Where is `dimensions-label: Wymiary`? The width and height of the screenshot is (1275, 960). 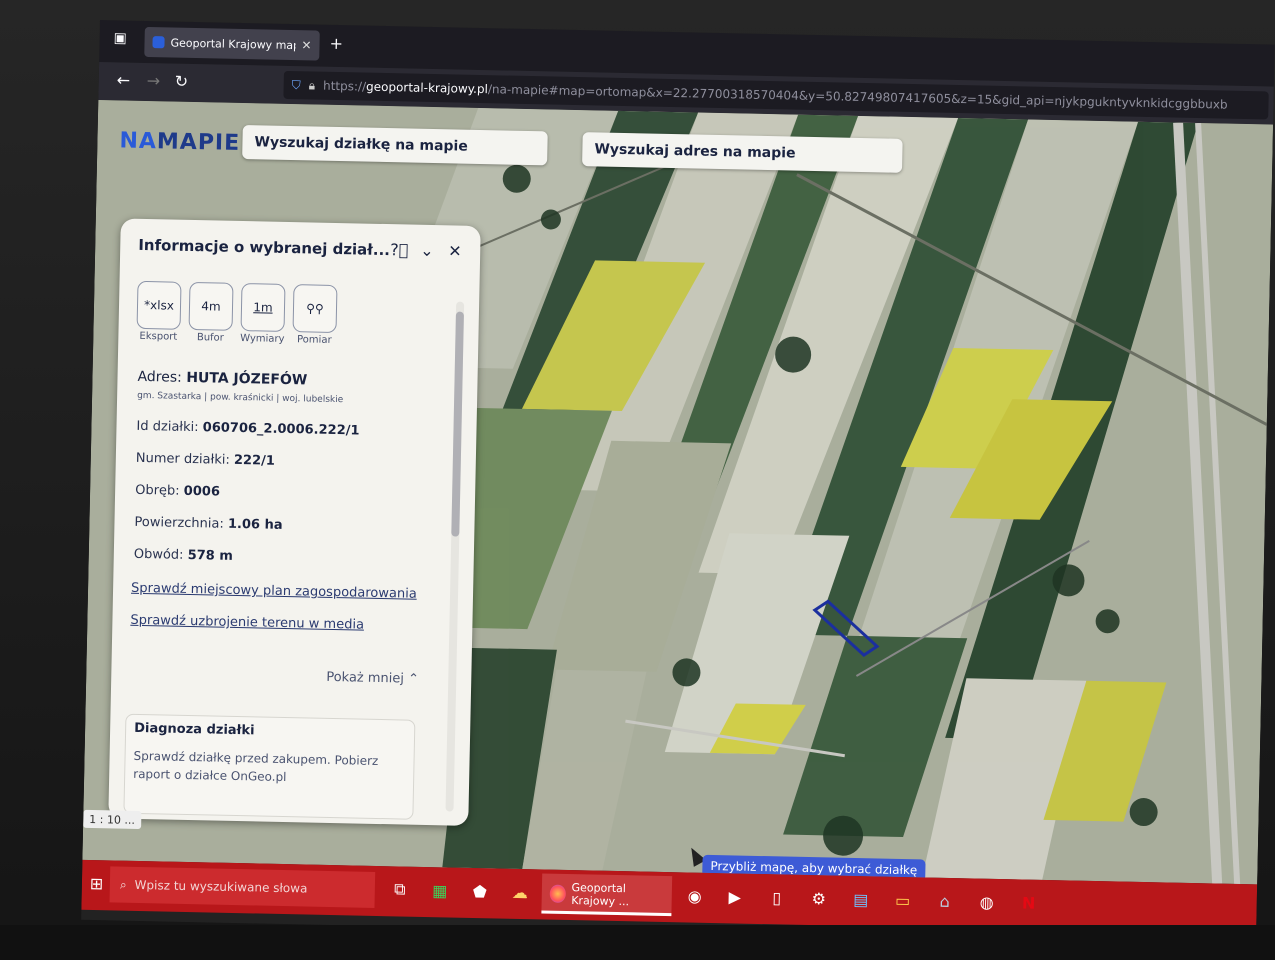 dimensions-label: Wymiary is located at coordinates (262, 339).